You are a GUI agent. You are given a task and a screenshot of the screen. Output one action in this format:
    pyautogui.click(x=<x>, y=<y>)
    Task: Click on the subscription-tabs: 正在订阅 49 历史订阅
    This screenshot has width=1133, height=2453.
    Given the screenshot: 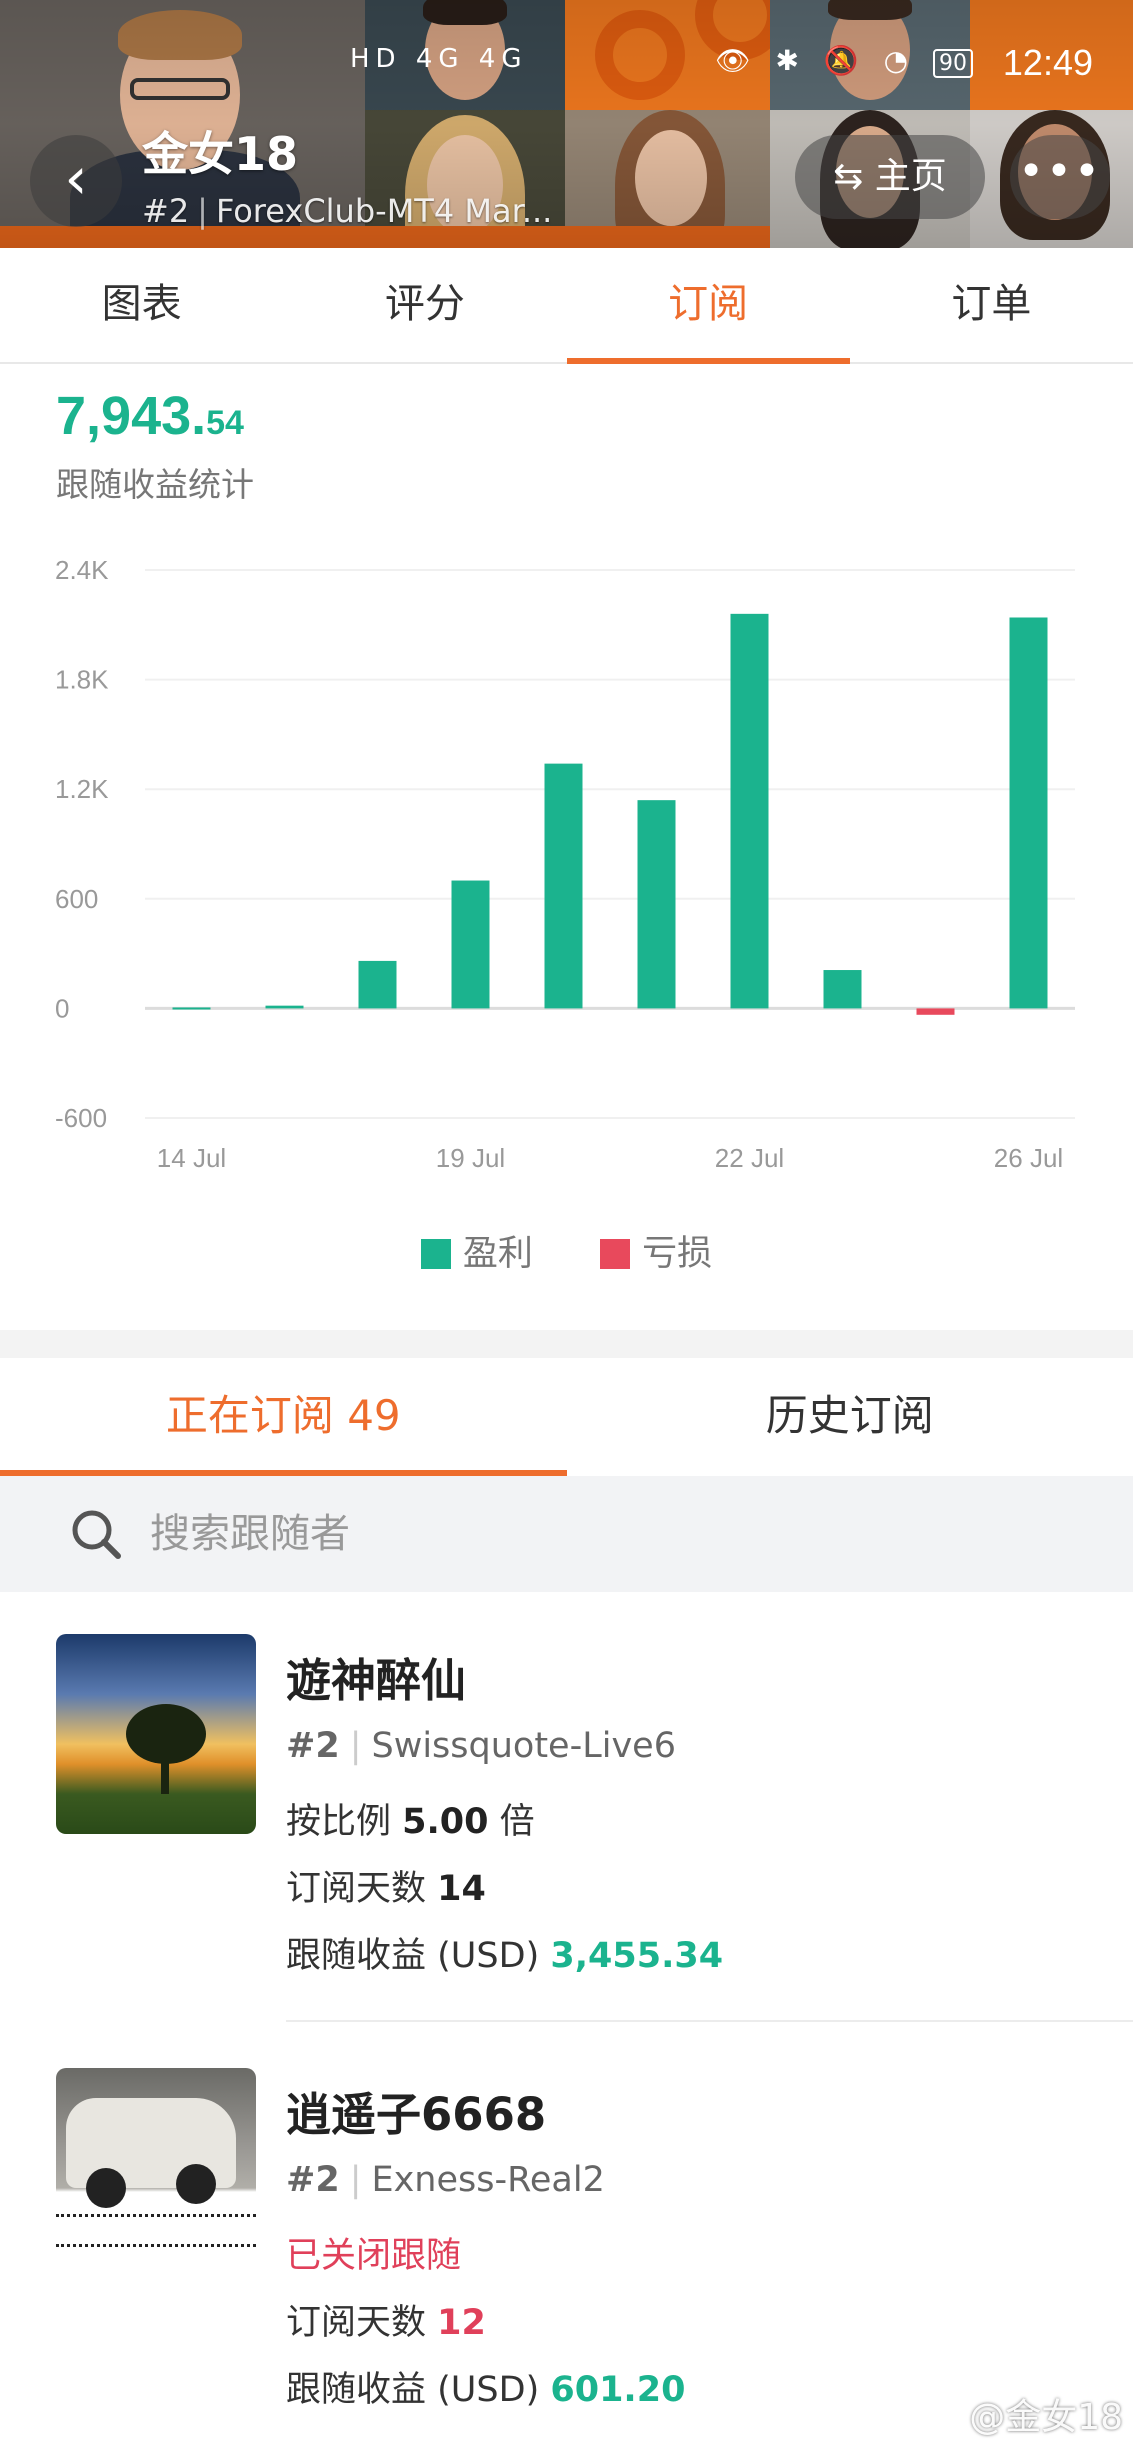 What is the action you would take?
    pyautogui.click(x=566, y=1417)
    